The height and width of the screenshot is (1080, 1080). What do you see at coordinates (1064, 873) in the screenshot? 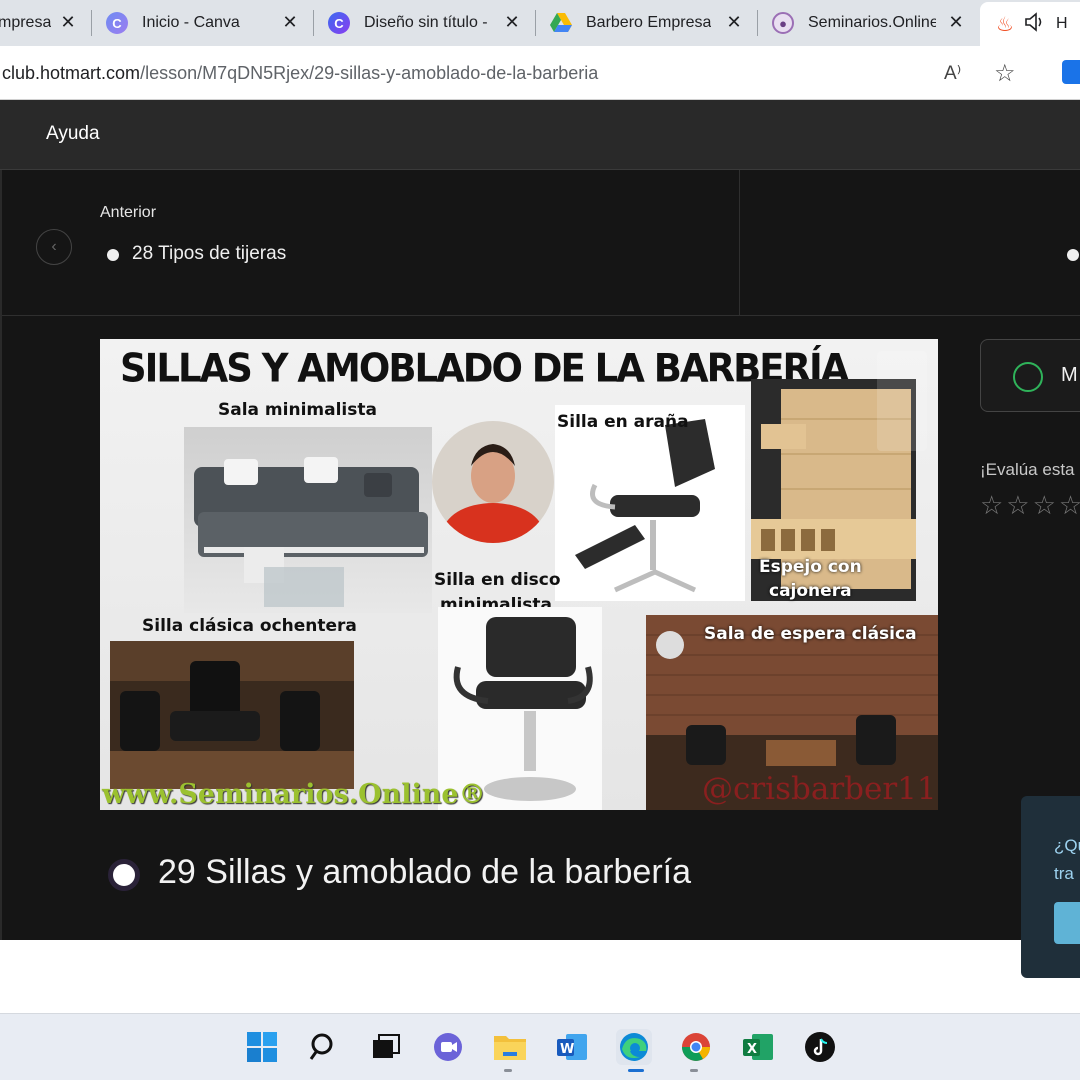
I see `help-card-line-2: tra` at bounding box center [1064, 873].